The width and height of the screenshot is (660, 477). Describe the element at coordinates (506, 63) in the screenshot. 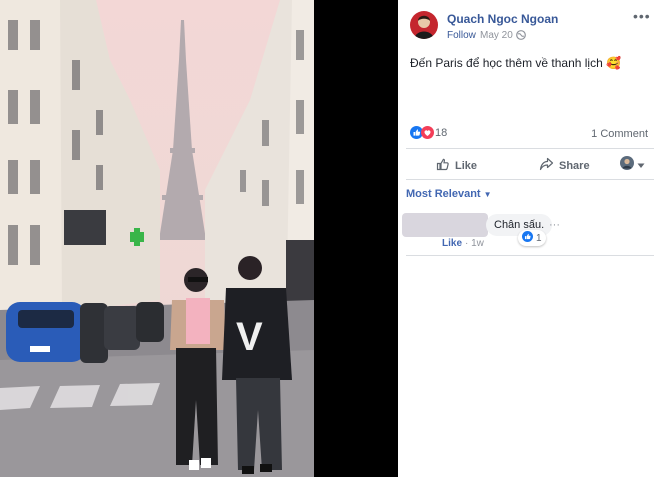

I see `post-message: Đến Paris để học thêm về thanh lịch` at that location.